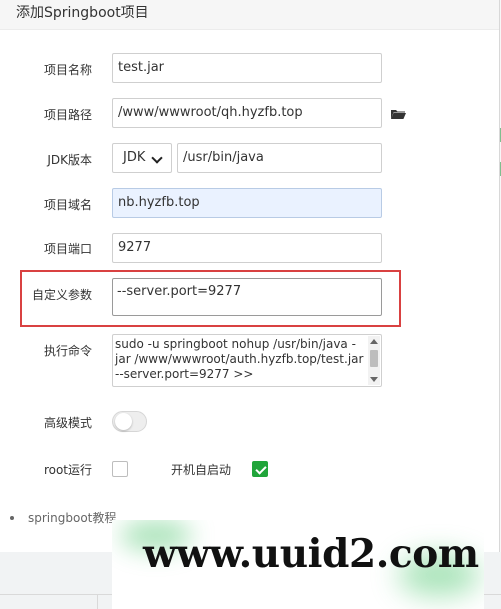 Image resolution: width=501 pixels, height=609 pixels. Describe the element at coordinates (398, 114) in the screenshot. I see `folder-open-icon` at that location.